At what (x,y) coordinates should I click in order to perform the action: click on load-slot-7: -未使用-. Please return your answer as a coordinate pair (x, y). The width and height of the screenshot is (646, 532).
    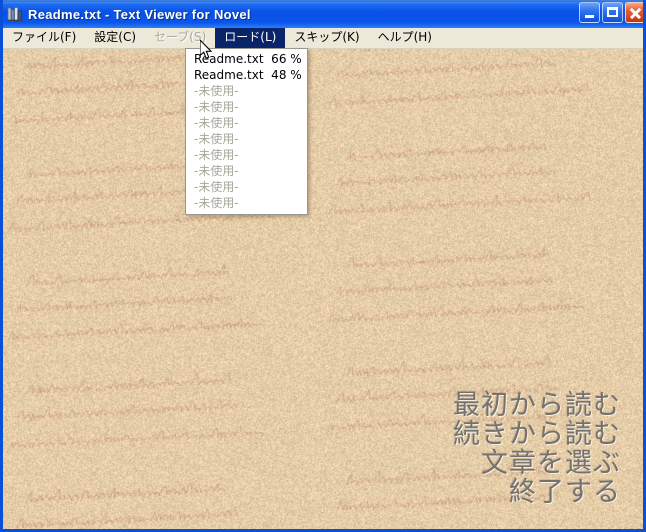
    Looking at the image, I should click on (216, 155).